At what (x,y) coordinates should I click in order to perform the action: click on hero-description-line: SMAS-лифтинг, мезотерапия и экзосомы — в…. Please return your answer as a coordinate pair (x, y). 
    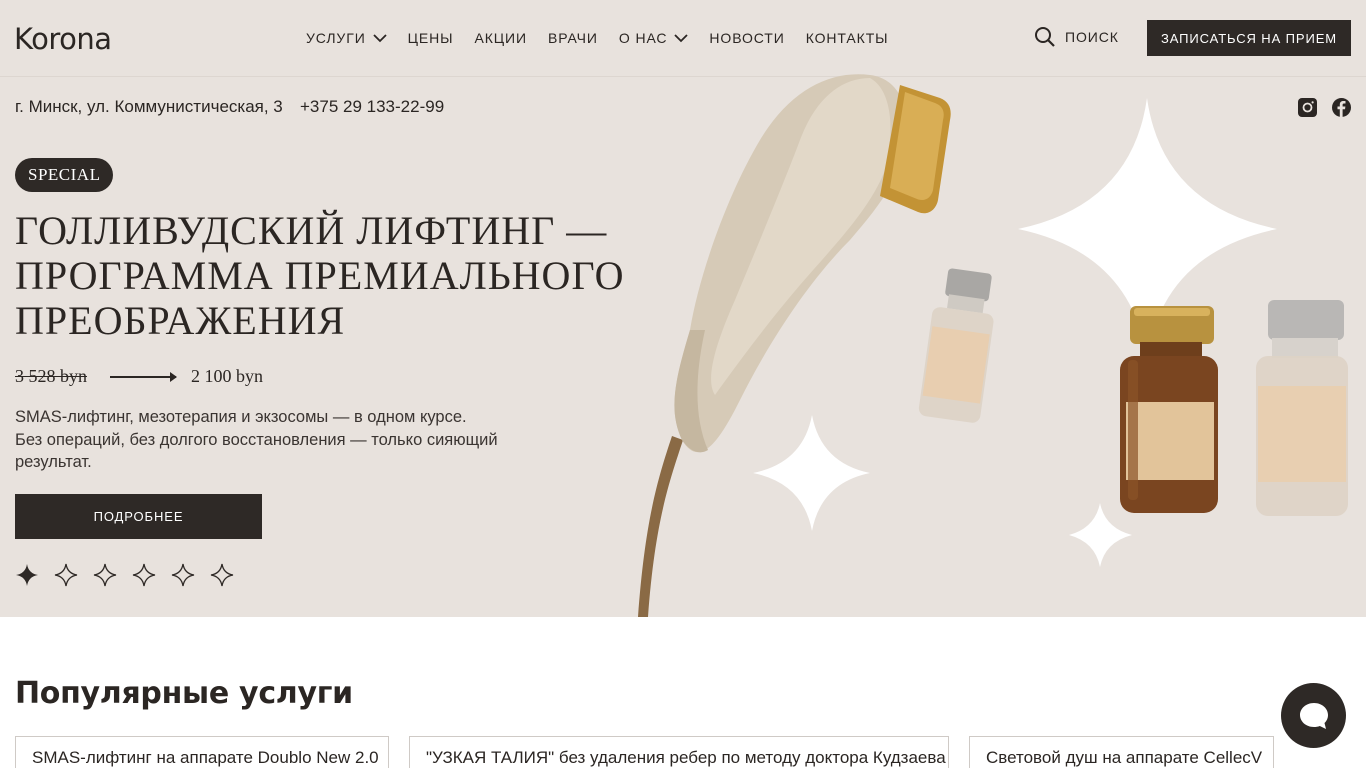
    Looking at the image, I should click on (241, 417).